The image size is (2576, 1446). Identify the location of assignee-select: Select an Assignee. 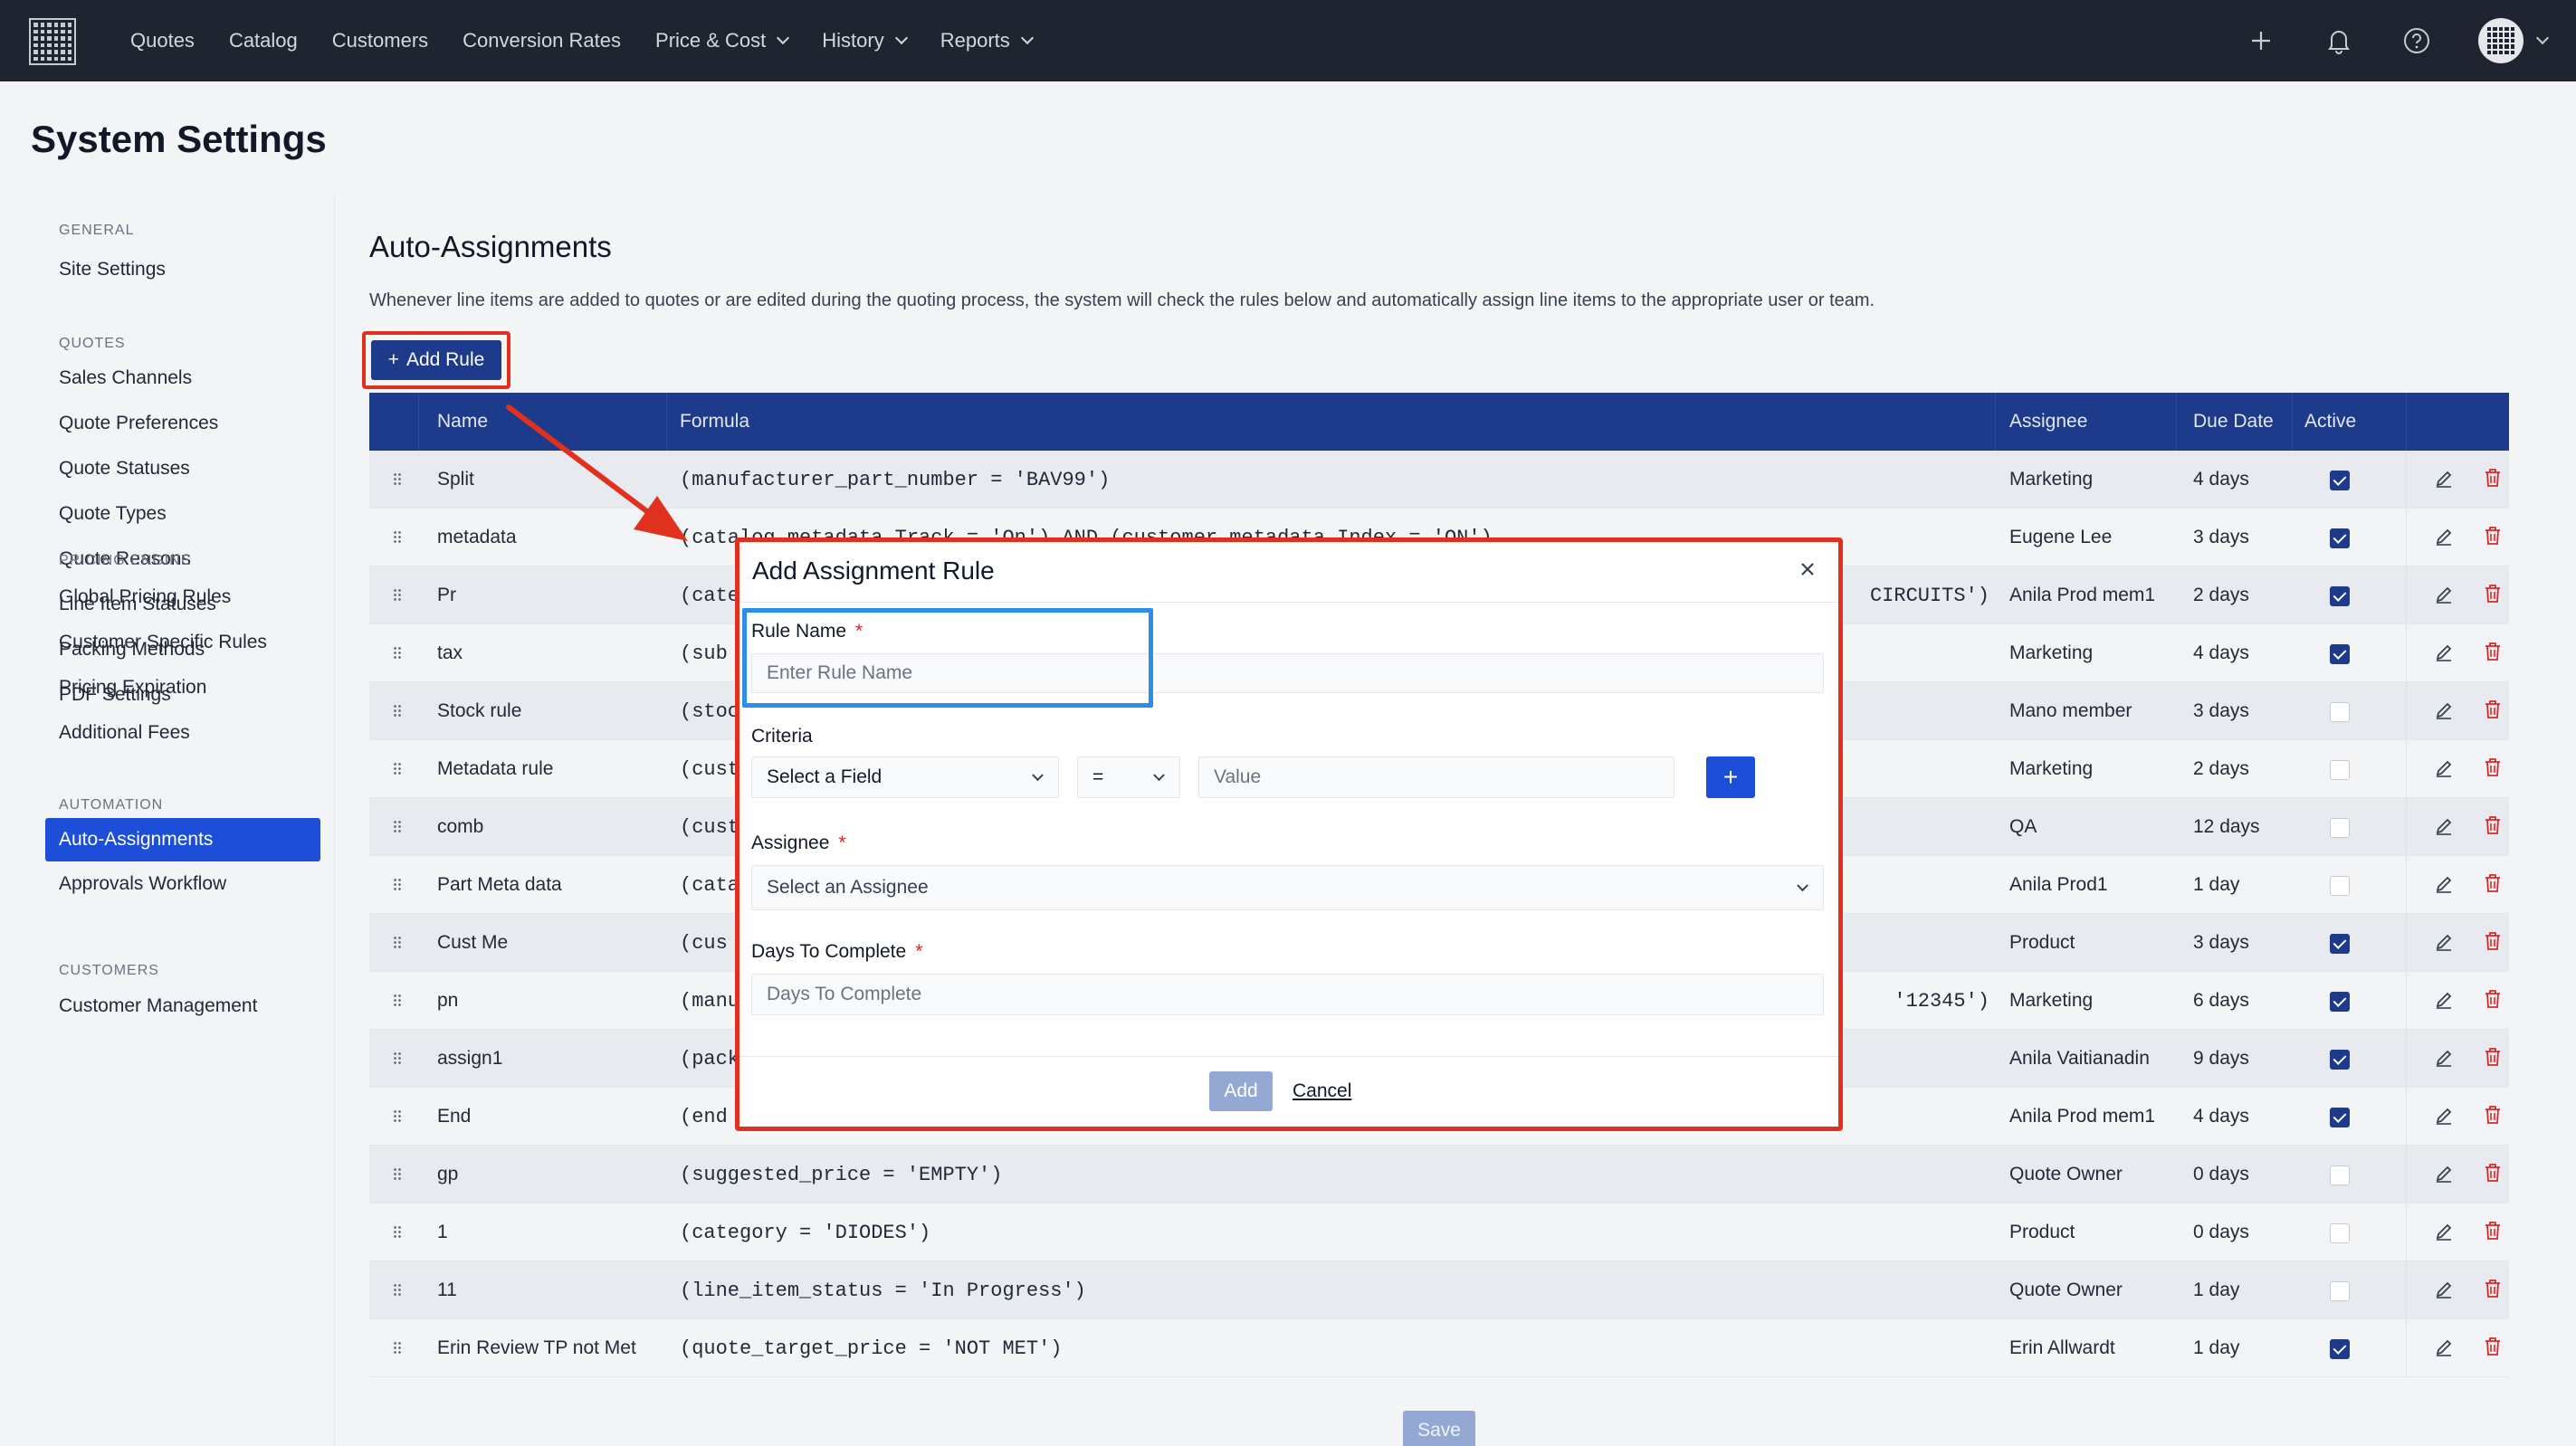
(1288, 888).